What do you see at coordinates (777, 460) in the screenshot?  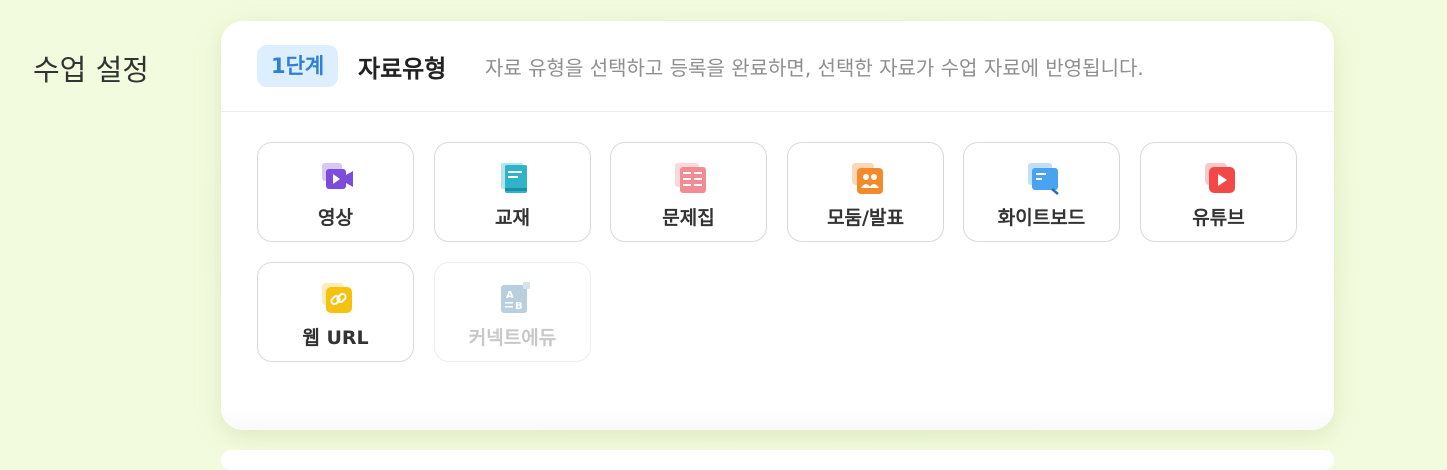 I see `next-card-edge` at bounding box center [777, 460].